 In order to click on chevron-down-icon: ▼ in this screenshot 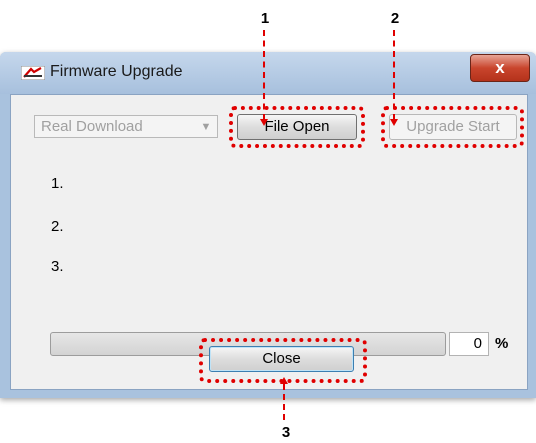, I will do `click(206, 127)`.